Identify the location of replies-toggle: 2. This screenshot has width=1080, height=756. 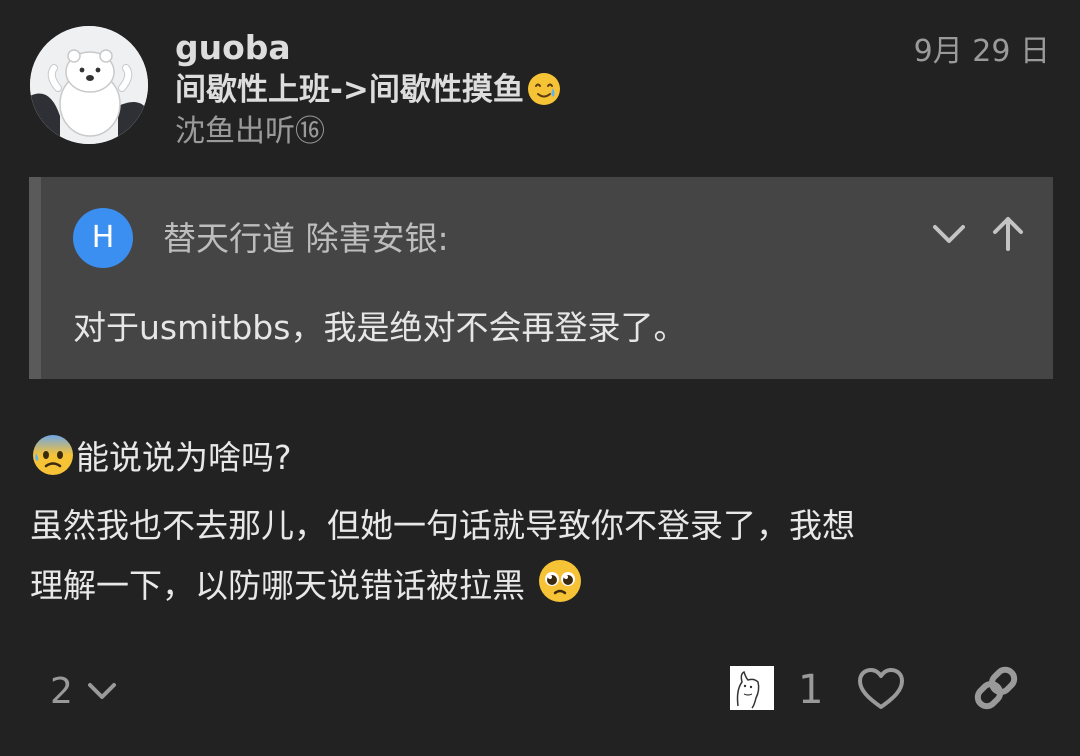
(83, 691).